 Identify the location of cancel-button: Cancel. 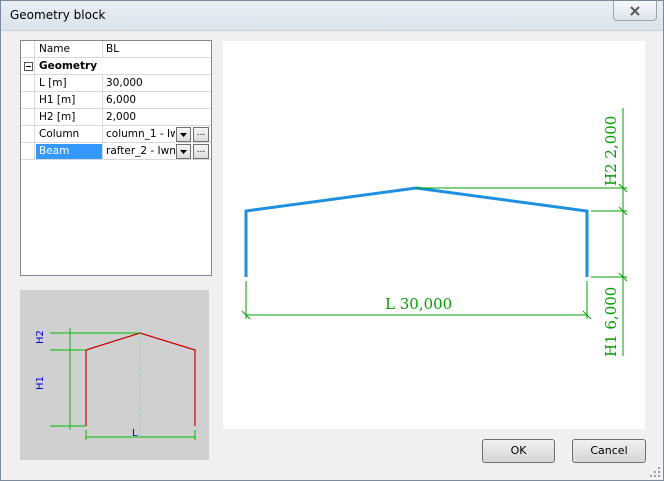
(609, 451).